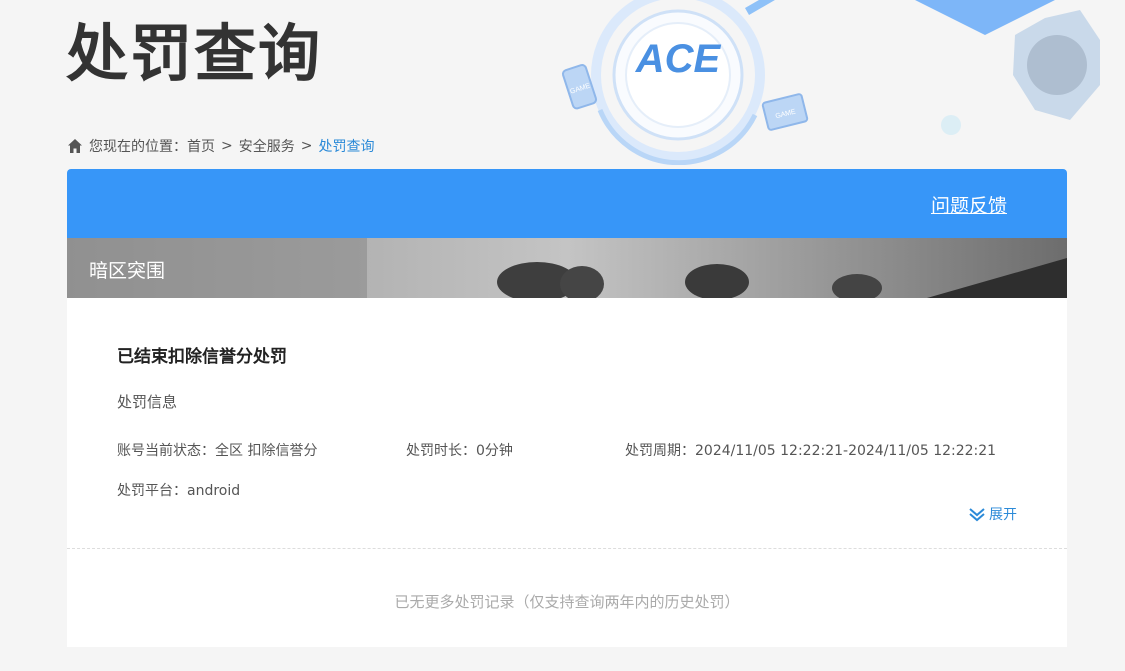  I want to click on home-icon, so click(75, 146).